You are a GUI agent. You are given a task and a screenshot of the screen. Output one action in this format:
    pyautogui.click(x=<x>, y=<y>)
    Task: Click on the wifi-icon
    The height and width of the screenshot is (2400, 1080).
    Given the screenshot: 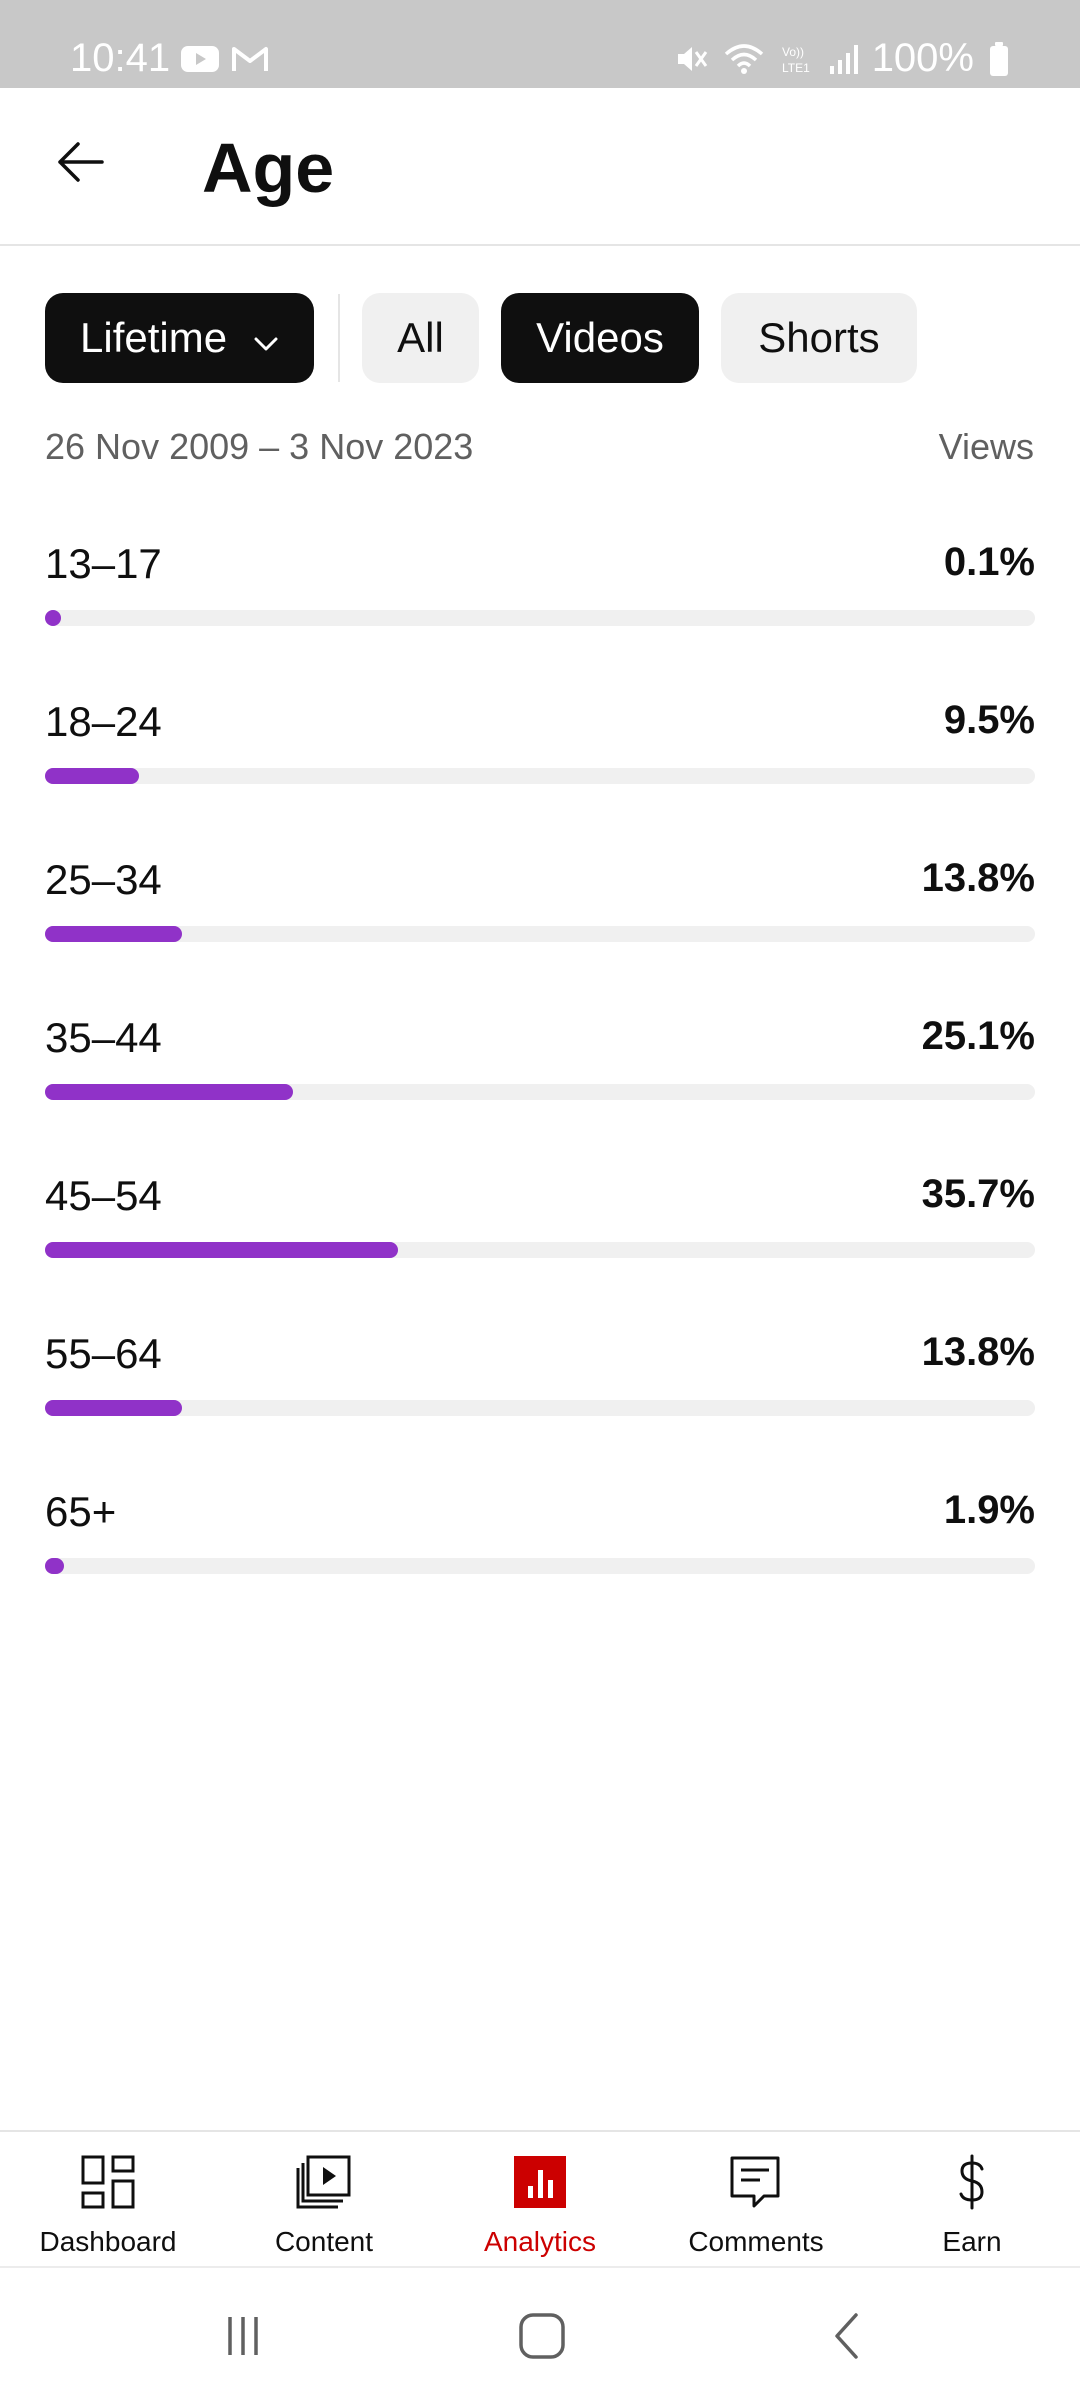 What is the action you would take?
    pyautogui.click(x=744, y=59)
    